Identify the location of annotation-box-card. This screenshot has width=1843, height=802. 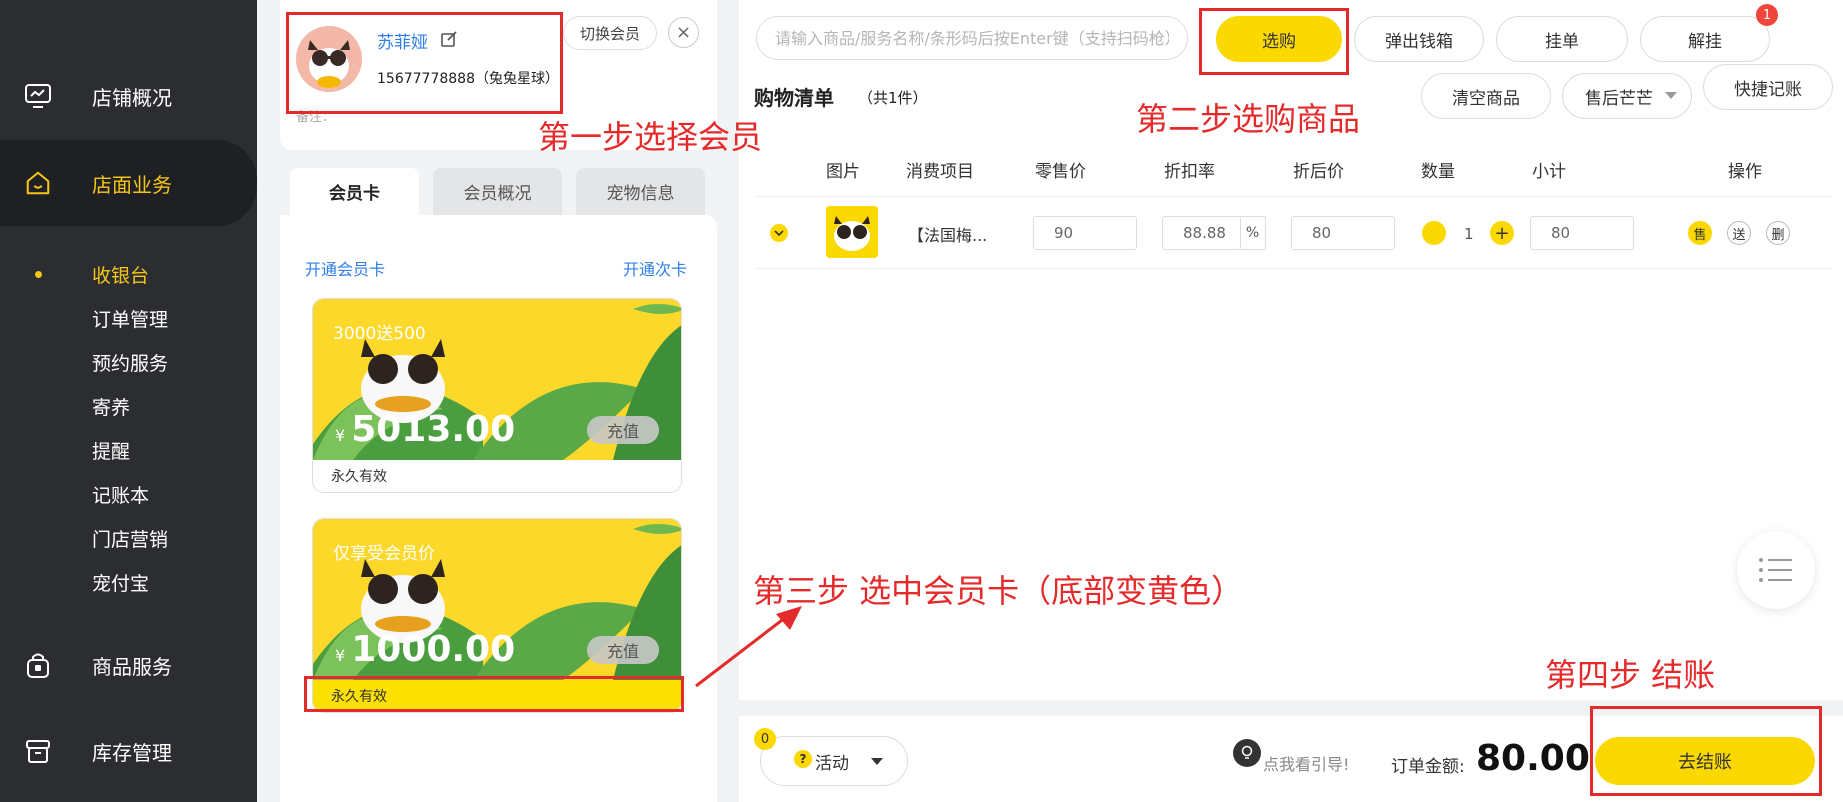
(494, 694).